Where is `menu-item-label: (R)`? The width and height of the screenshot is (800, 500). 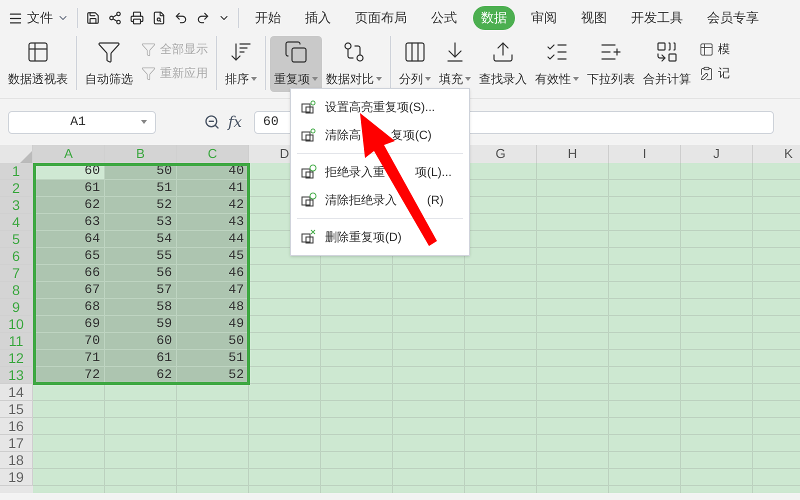 menu-item-label: (R) is located at coordinates (435, 200).